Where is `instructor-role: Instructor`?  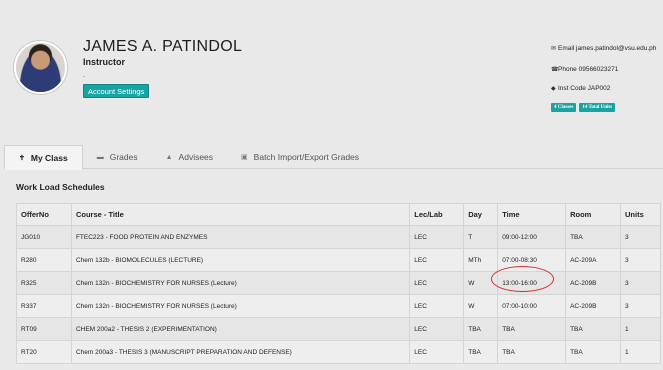
instructor-role: Instructor is located at coordinates (104, 62).